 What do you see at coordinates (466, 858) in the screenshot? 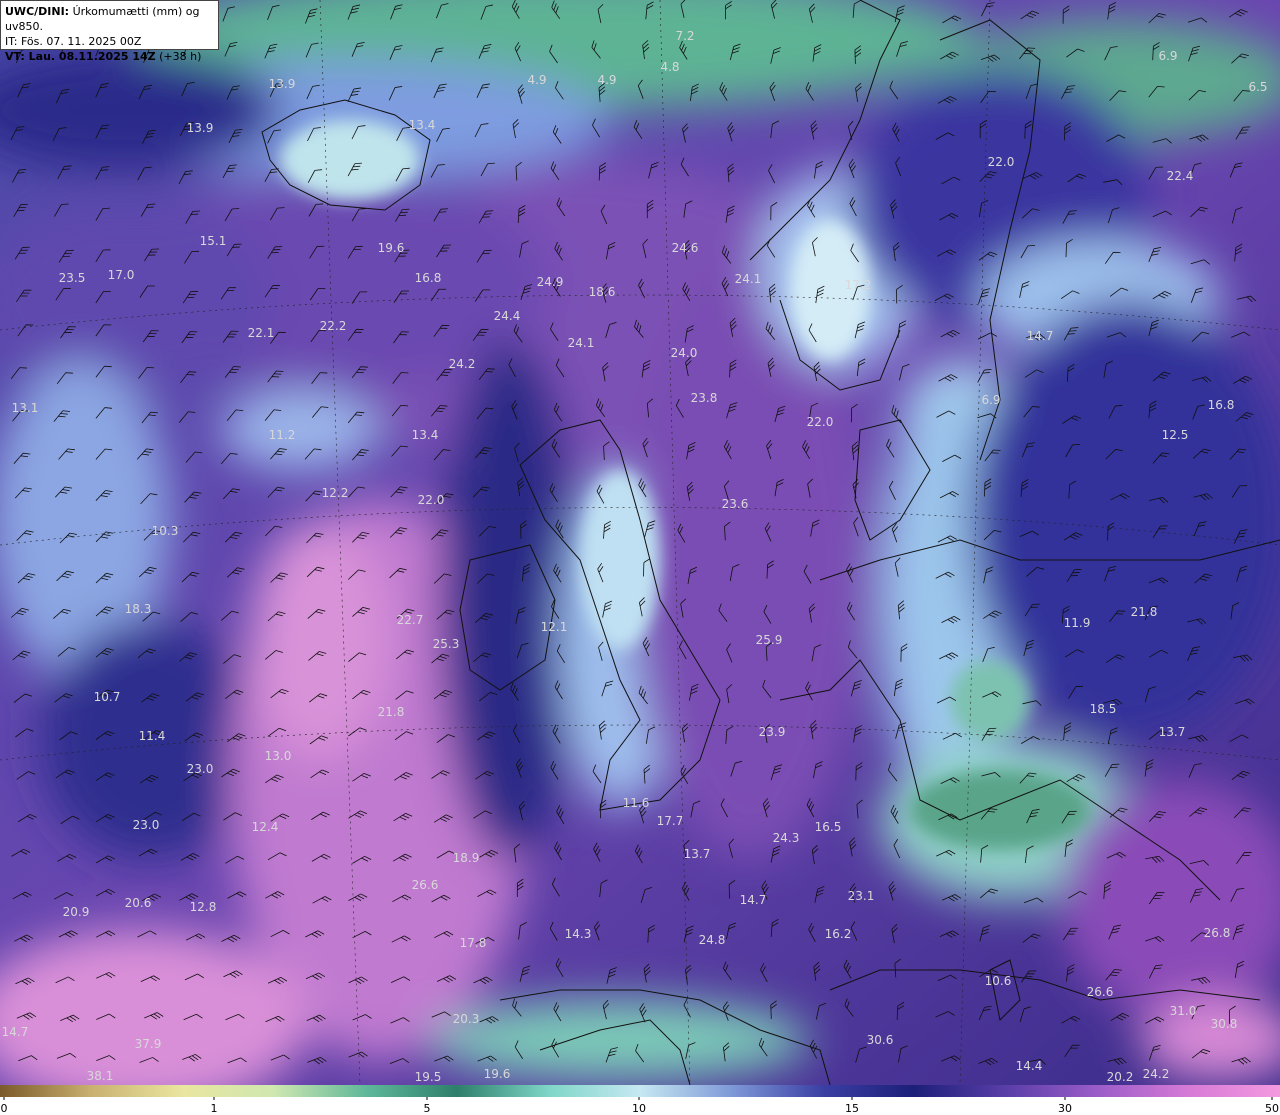
I see `map-value-label: 18.9` at bounding box center [466, 858].